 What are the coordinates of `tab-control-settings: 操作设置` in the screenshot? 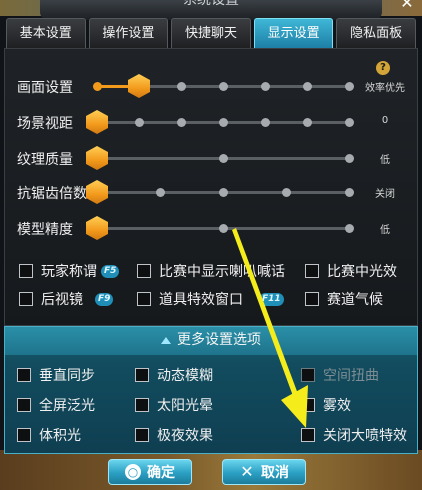 It's located at (128, 33).